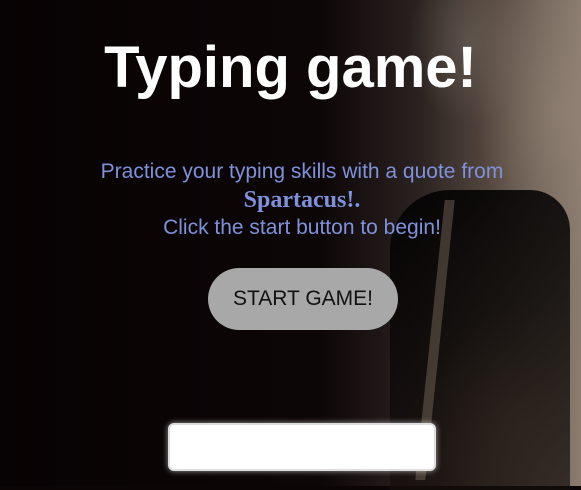  I want to click on quote-source: Spartacus!., so click(302, 200).